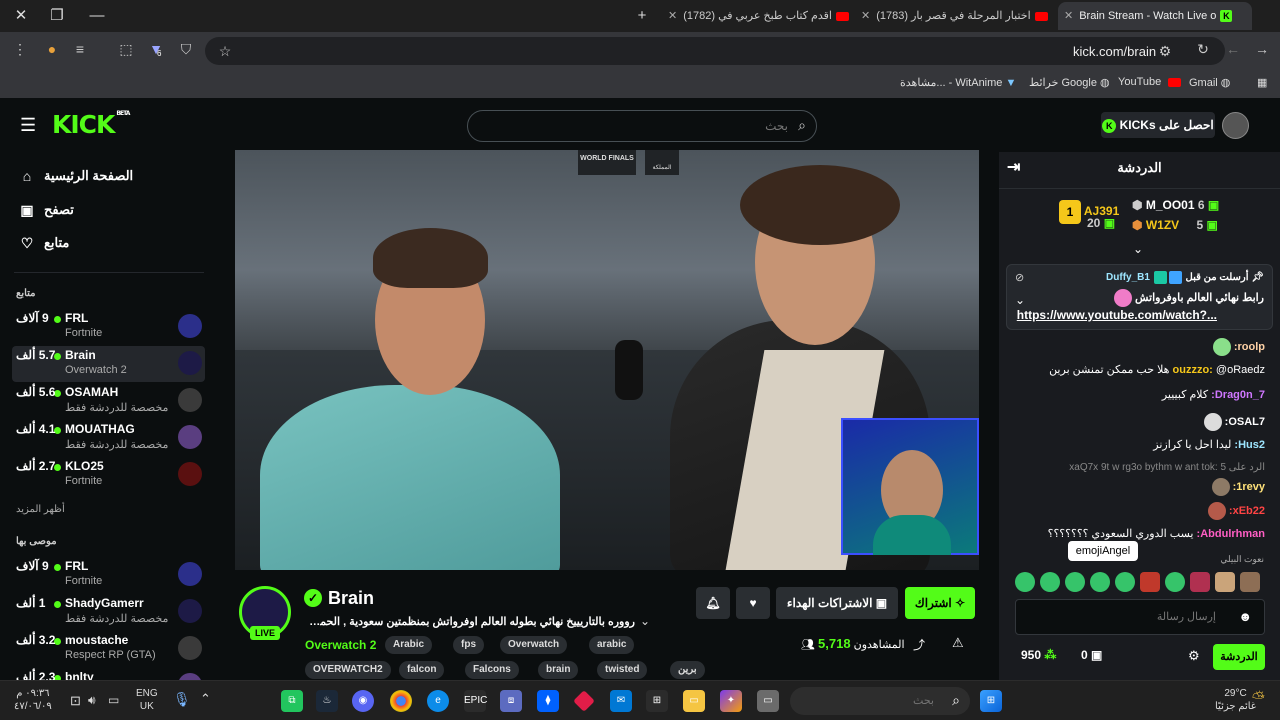 This screenshot has height=720, width=1280. What do you see at coordinates (952, 16) in the screenshot?
I see `tab-2: ✕ (1783) اختبار المرحلة في قصر بار` at bounding box center [952, 16].